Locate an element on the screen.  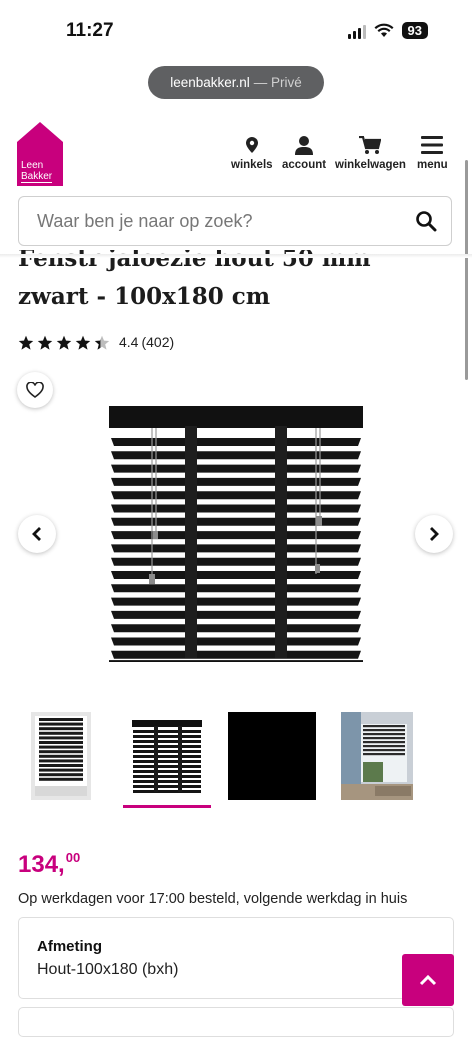
nav-winkelwagen: winkelwagen is located at coordinates (370, 152).